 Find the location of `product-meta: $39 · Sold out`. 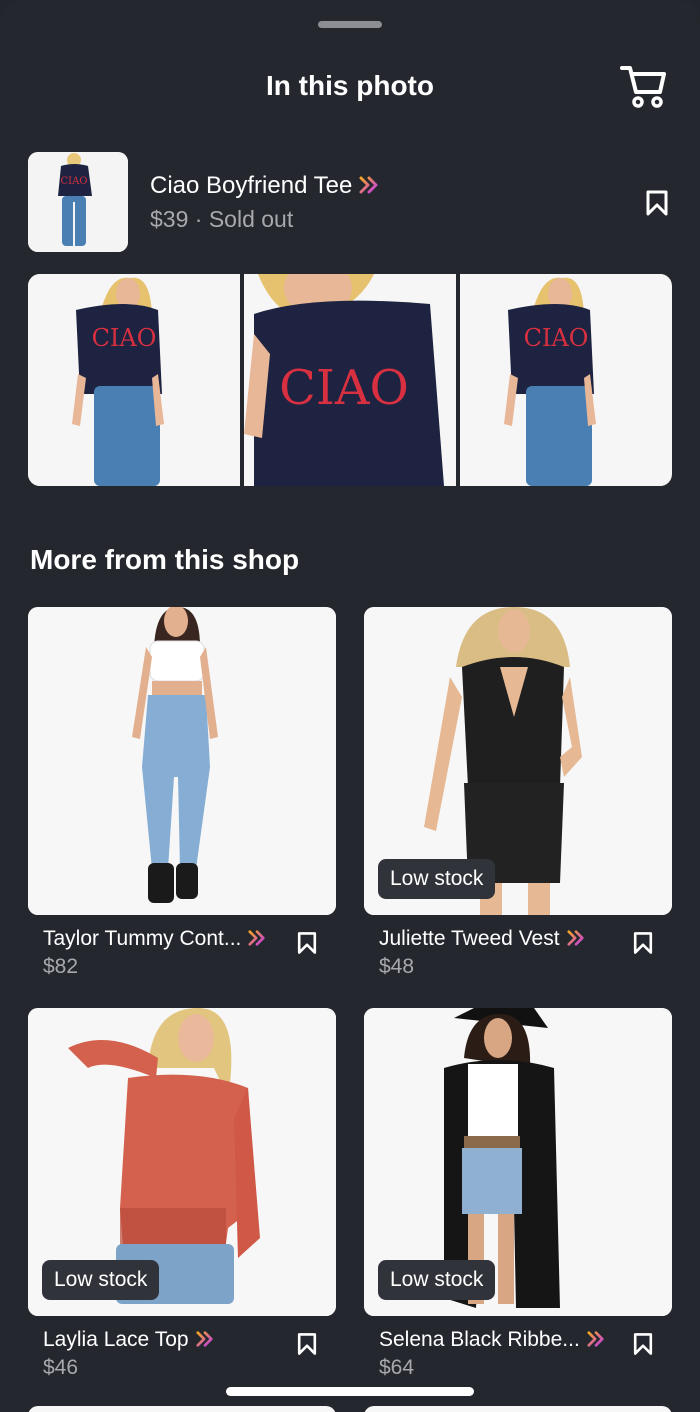

product-meta: $39 · Sold out is located at coordinates (221, 219).